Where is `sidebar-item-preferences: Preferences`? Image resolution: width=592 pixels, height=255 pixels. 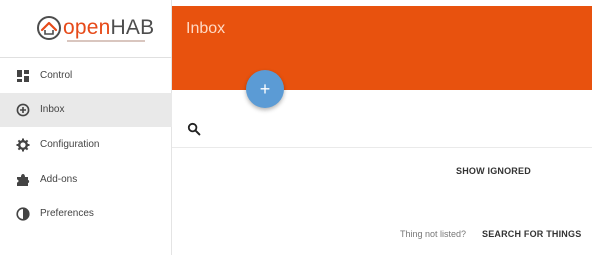 sidebar-item-preferences: Preferences is located at coordinates (86, 214).